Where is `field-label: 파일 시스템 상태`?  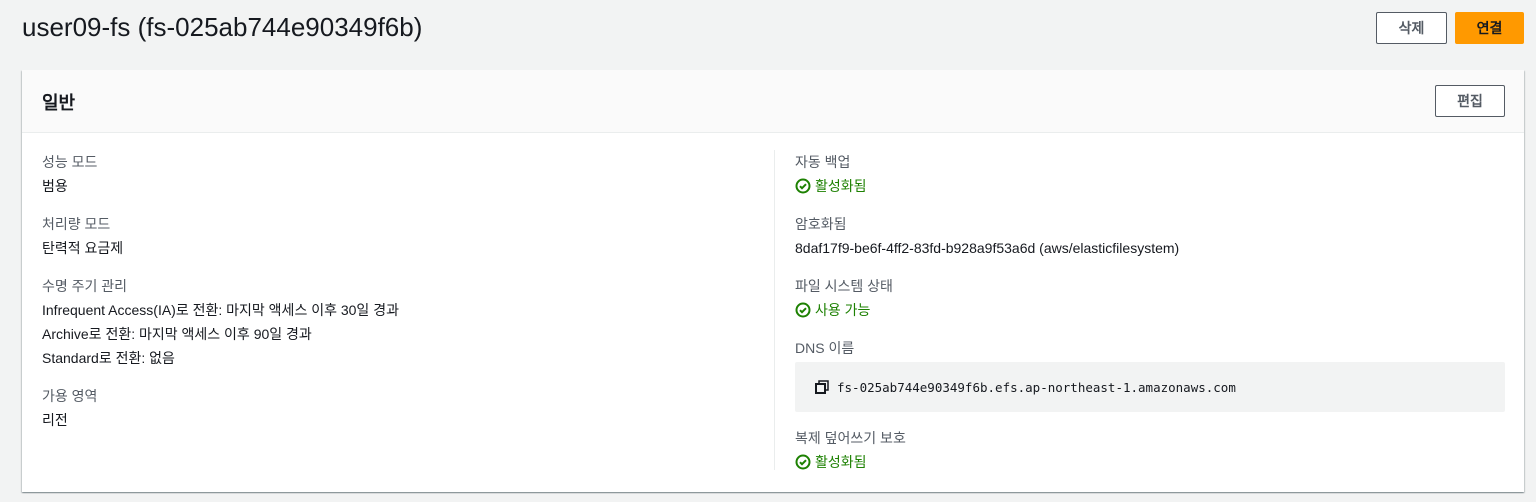
field-label: 파일 시스템 상태 is located at coordinates (844, 286).